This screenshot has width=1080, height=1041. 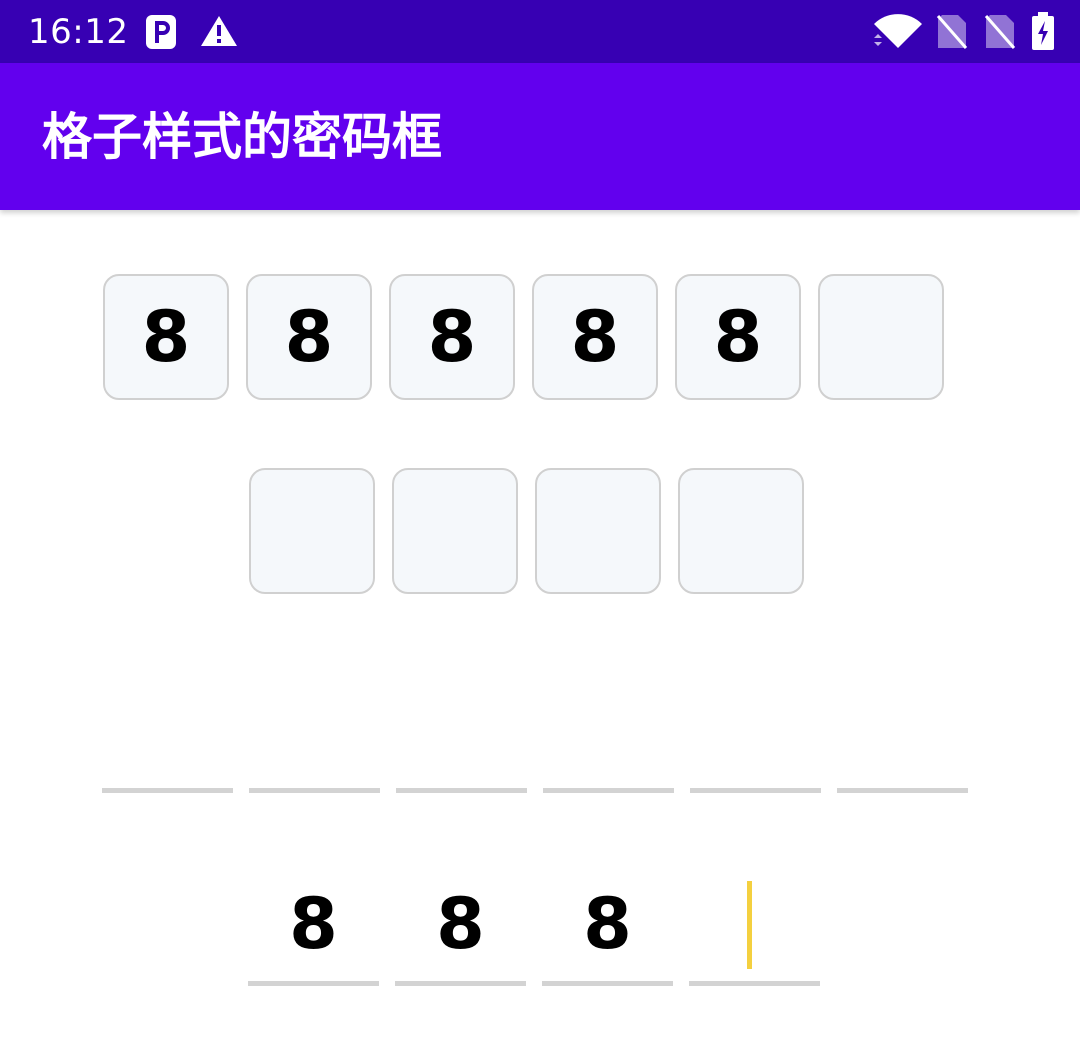 What do you see at coordinates (749, 925) in the screenshot?
I see `text-cursor` at bounding box center [749, 925].